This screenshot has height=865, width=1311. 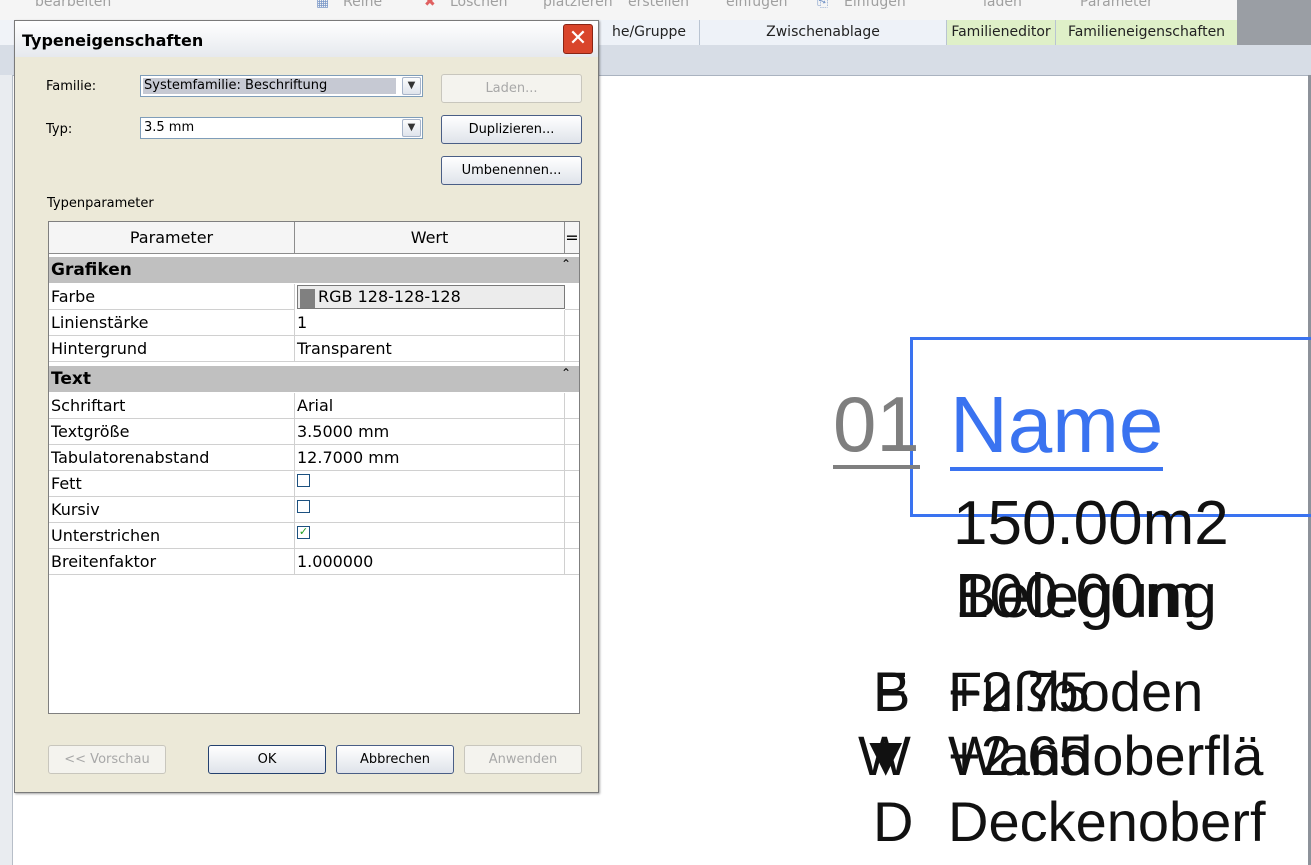 I want to click on table-row: Tabulatorenabstand 12.7000 mm, so click(x=314, y=458).